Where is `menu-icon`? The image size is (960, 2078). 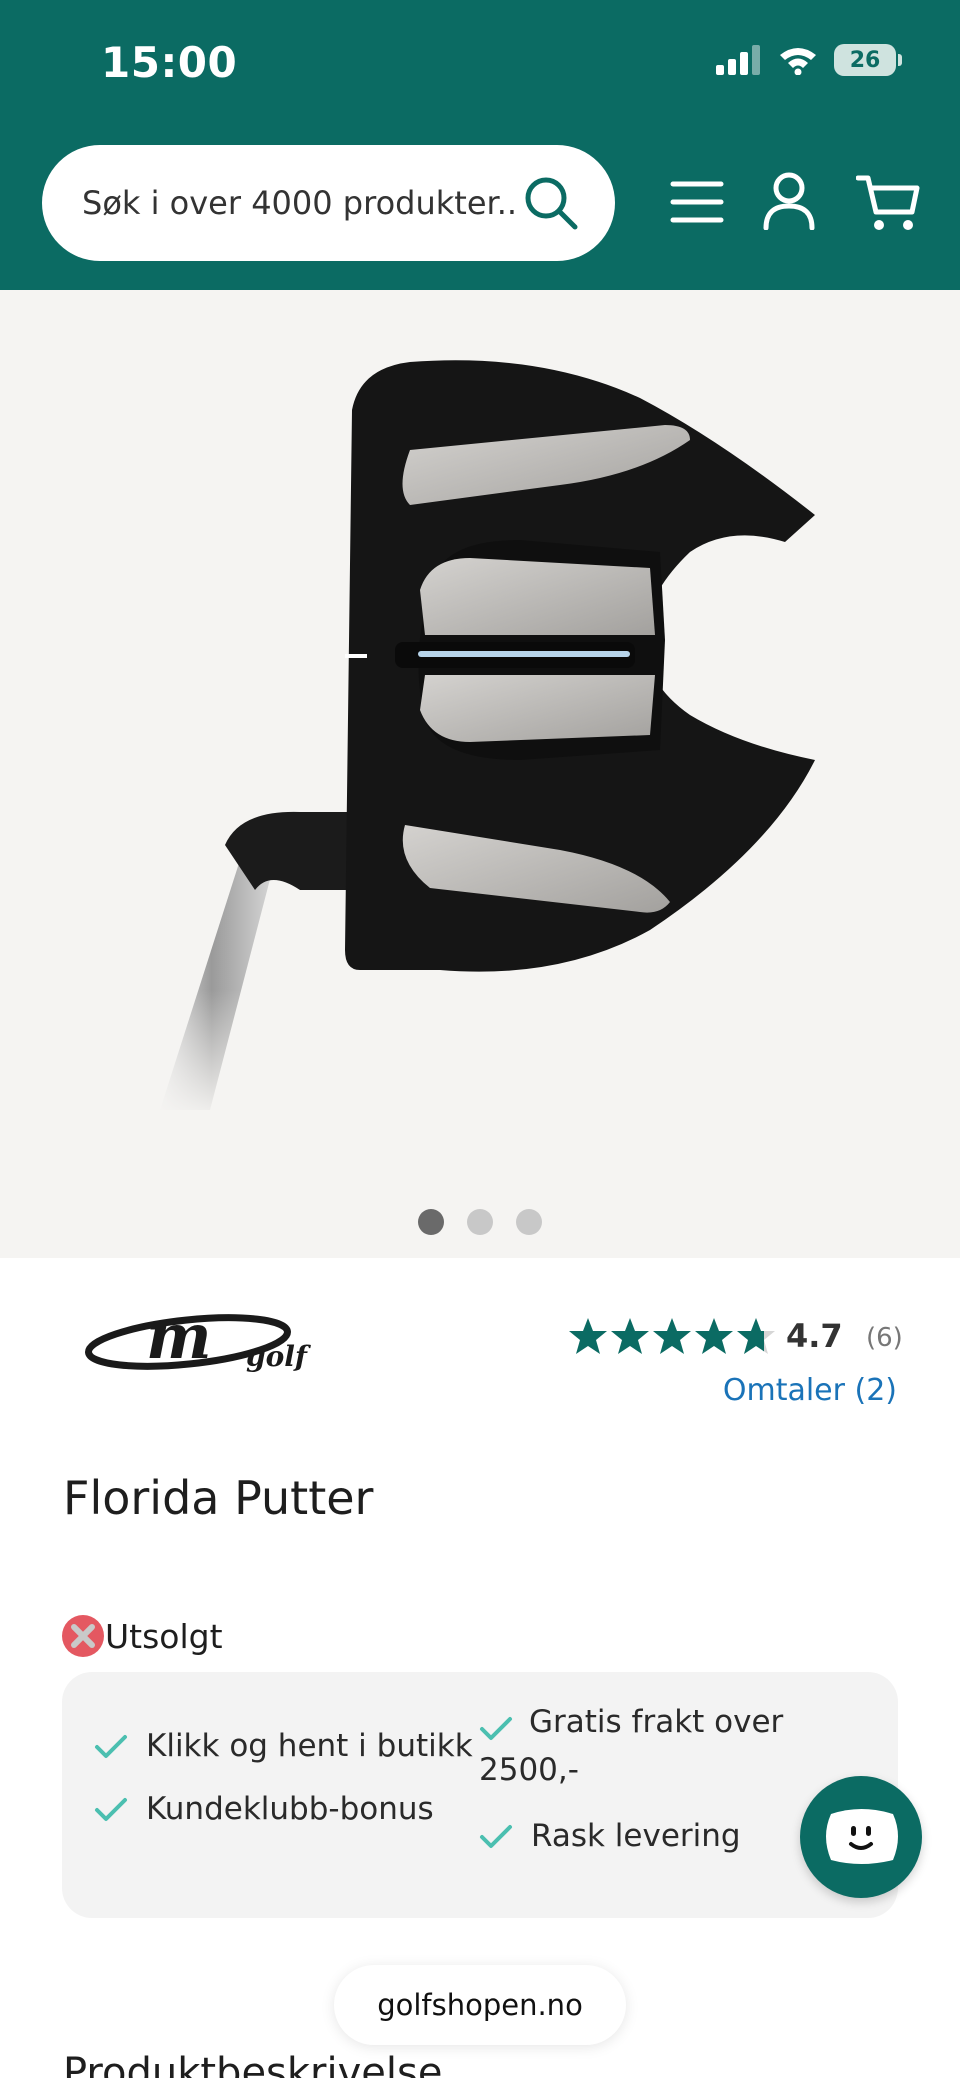
menu-icon is located at coordinates (697, 202).